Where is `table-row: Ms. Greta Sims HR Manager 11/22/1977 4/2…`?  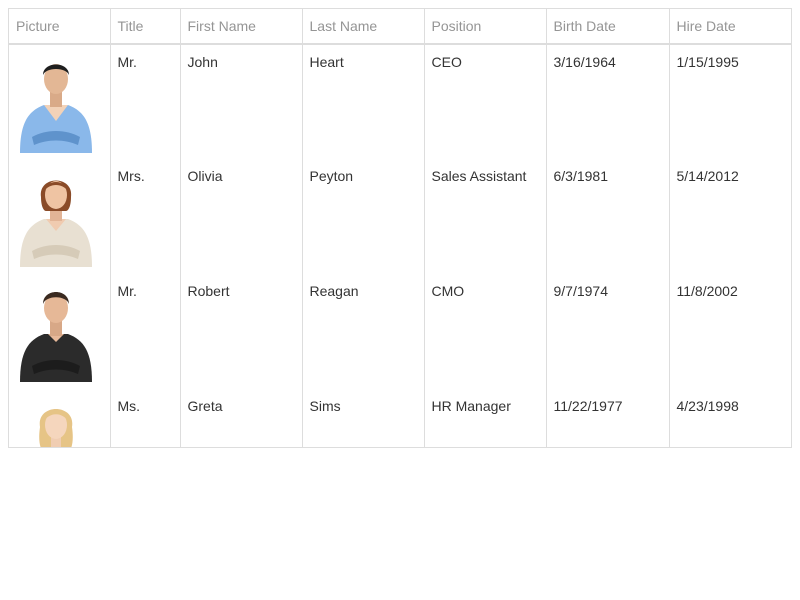 table-row: Ms. Greta Sims HR Manager 11/22/1977 4/2… is located at coordinates (400, 418).